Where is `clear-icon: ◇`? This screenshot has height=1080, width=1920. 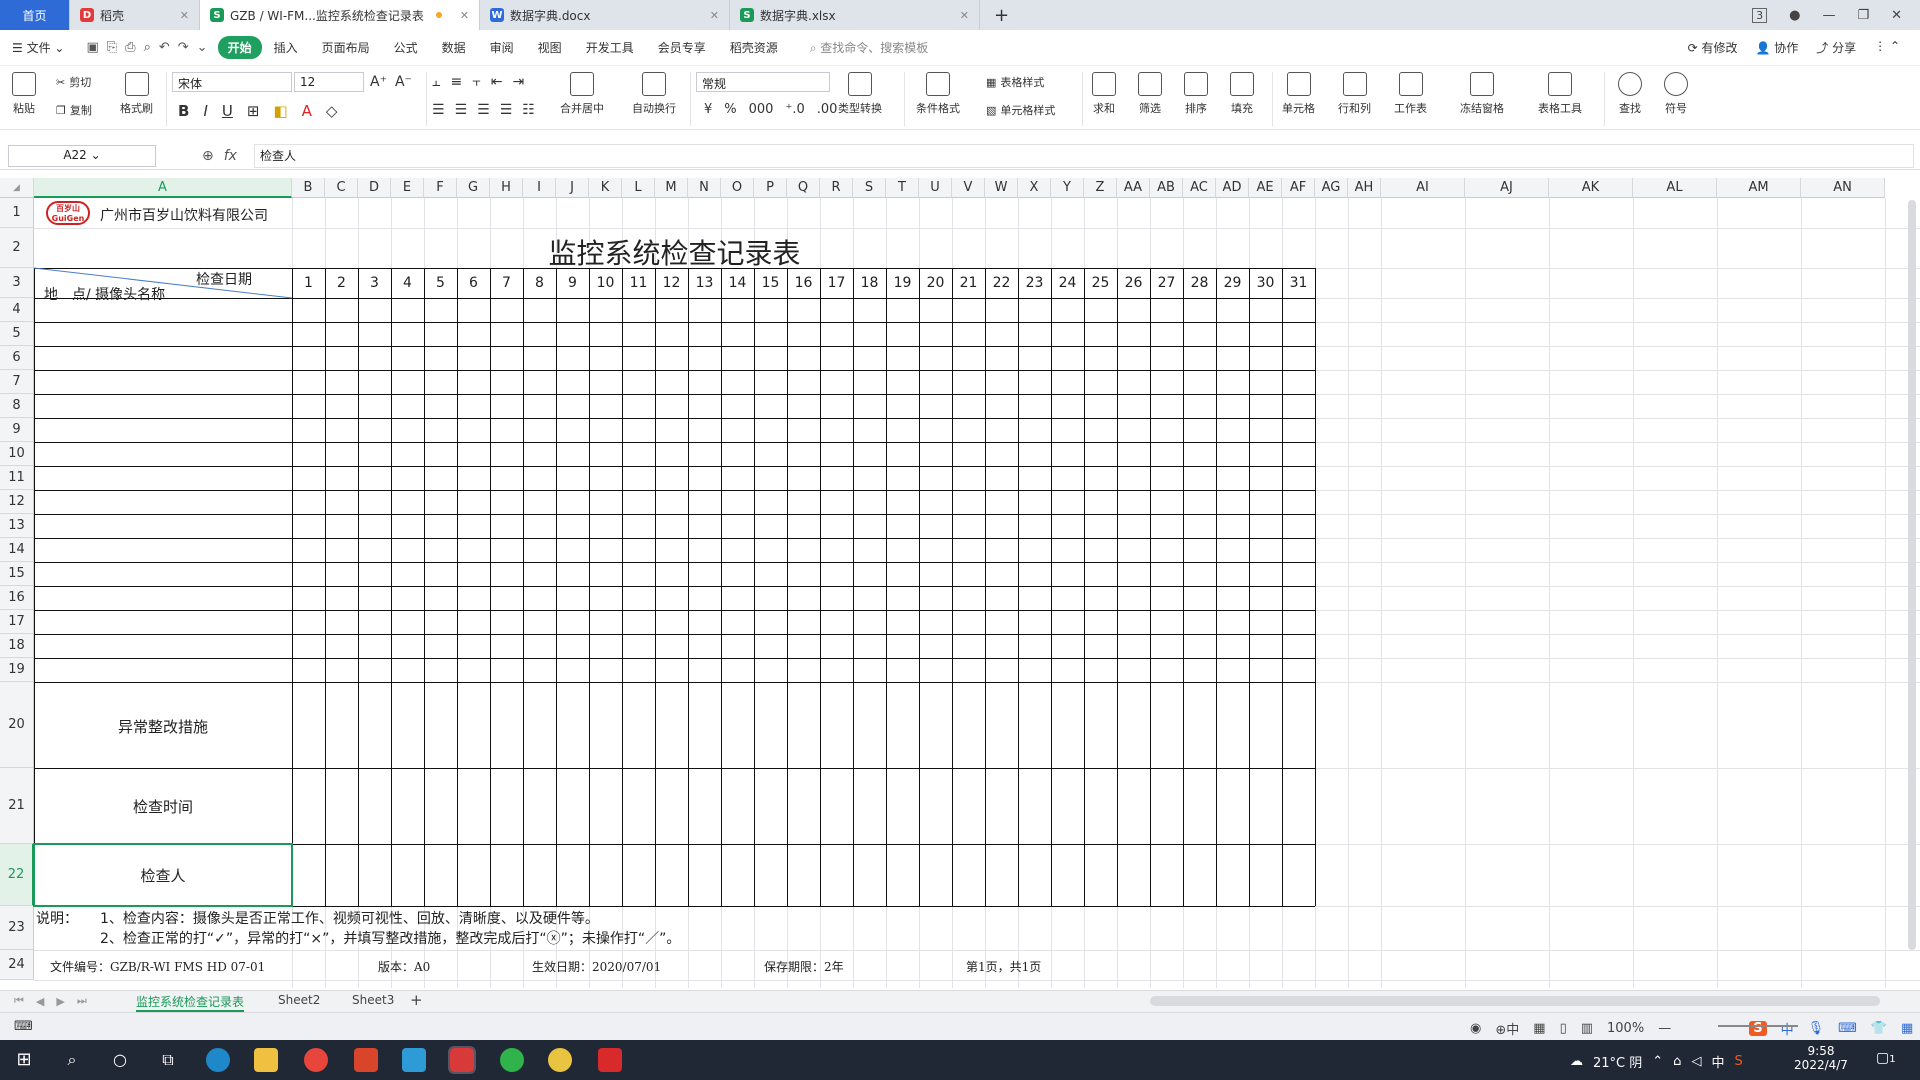
clear-icon: ◇ is located at coordinates (332, 111).